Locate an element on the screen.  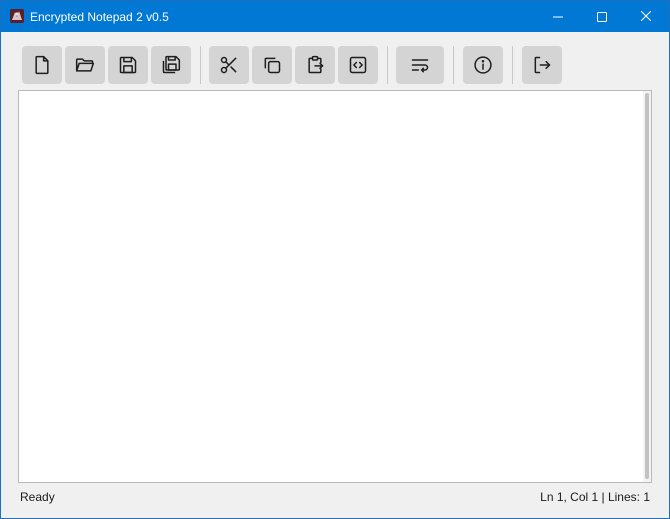
toolbar is located at coordinates (335, 61).